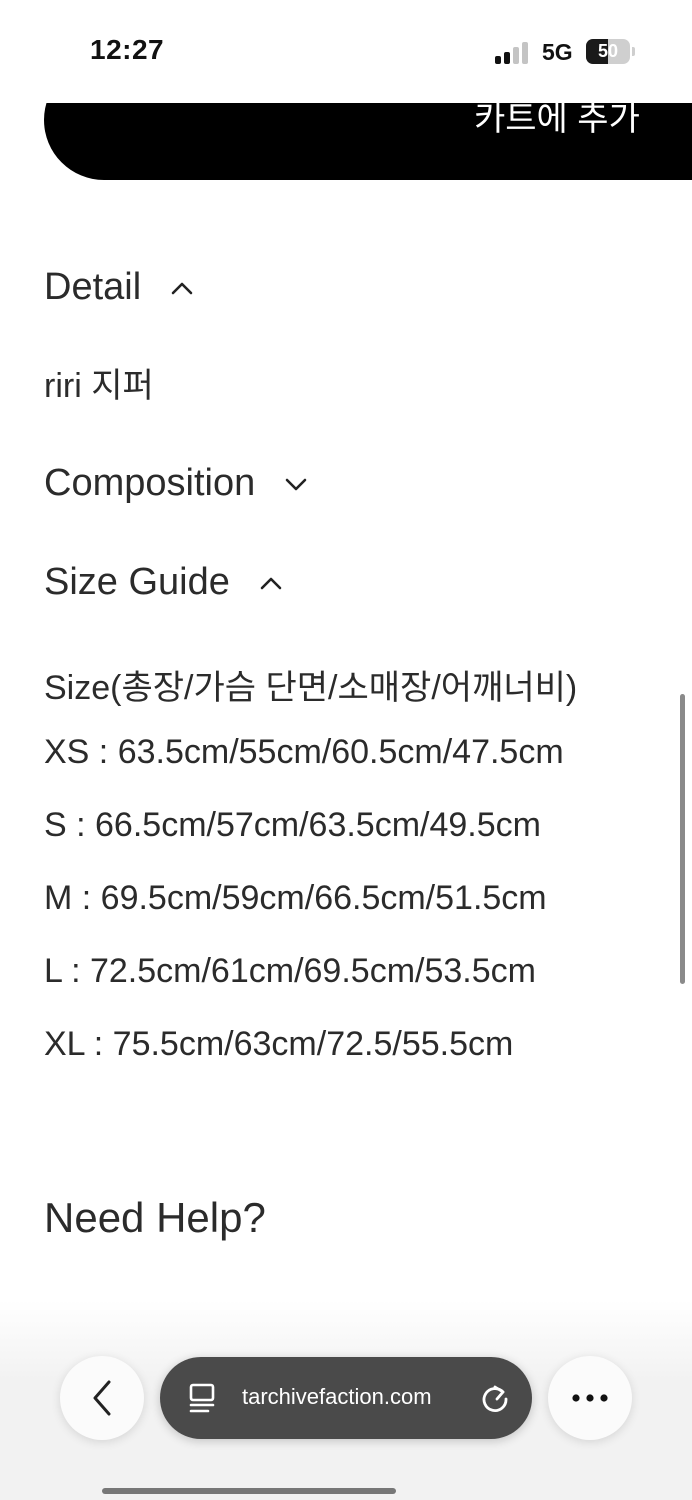 The image size is (692, 1500). I want to click on detail-section-header: Detail, so click(118, 287).